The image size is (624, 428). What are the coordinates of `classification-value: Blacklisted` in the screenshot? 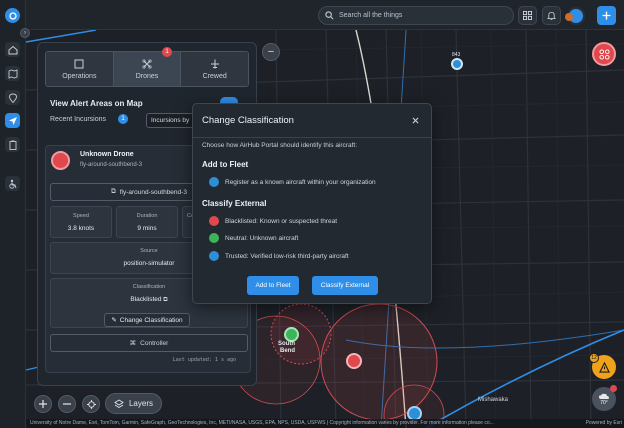 It's located at (146, 299).